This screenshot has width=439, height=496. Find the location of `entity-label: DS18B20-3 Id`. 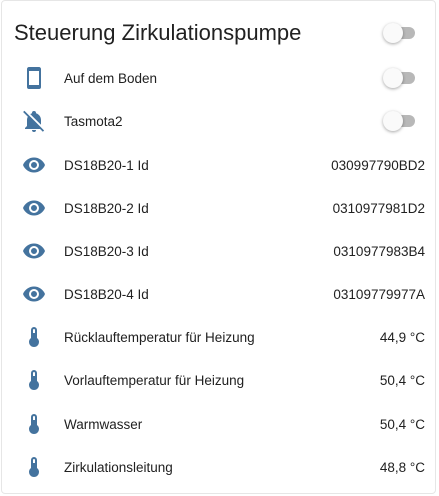

entity-label: DS18B20-3 Id is located at coordinates (106, 251).